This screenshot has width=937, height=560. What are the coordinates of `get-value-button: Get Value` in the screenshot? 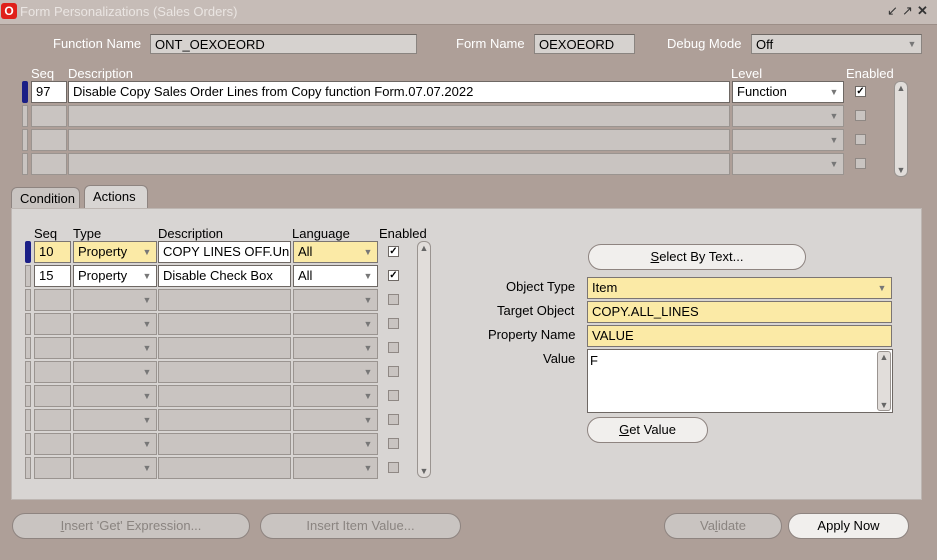 It's located at (647, 430).